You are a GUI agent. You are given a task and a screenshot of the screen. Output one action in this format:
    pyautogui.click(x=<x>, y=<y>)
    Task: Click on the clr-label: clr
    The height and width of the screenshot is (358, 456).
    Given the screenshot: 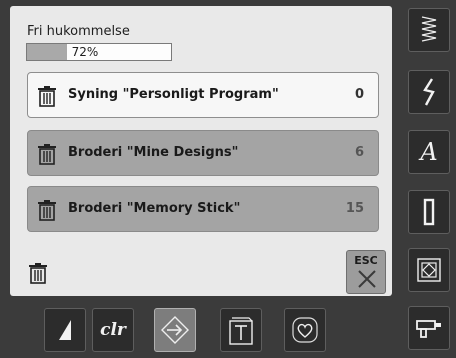 What is the action you would take?
    pyautogui.click(x=113, y=330)
    